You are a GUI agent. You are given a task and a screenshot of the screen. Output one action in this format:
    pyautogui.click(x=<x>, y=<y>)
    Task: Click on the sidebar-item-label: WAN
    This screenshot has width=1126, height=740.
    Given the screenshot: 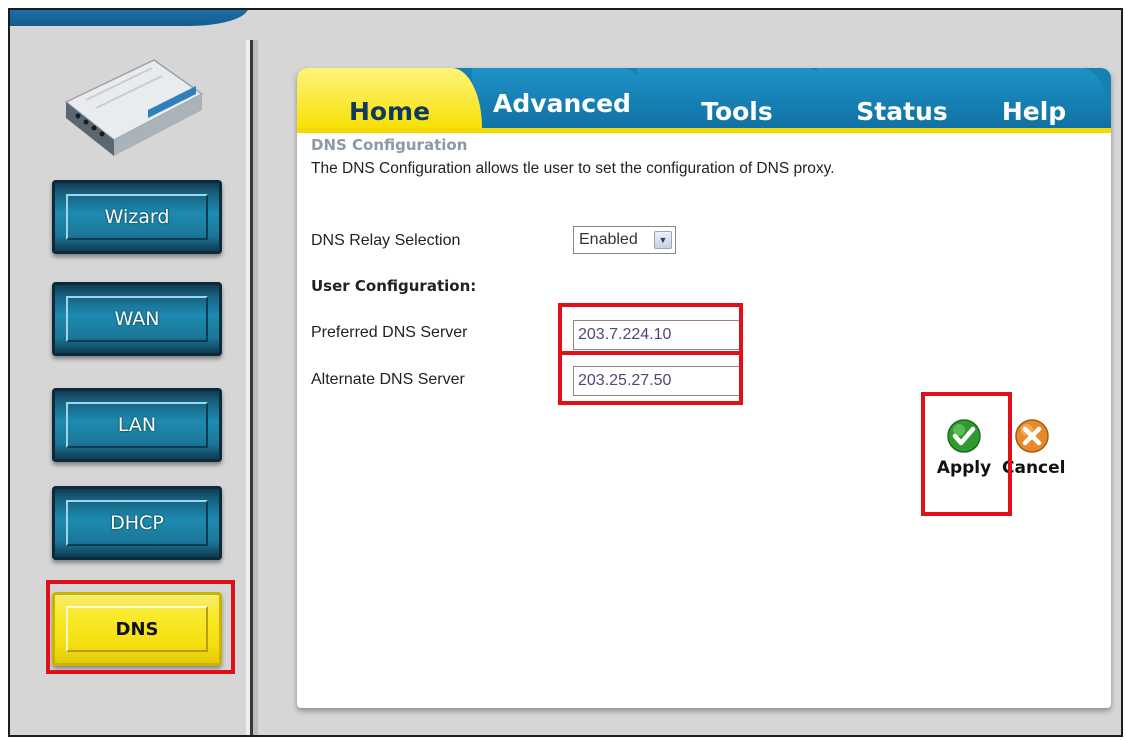 What is the action you would take?
    pyautogui.click(x=137, y=319)
    